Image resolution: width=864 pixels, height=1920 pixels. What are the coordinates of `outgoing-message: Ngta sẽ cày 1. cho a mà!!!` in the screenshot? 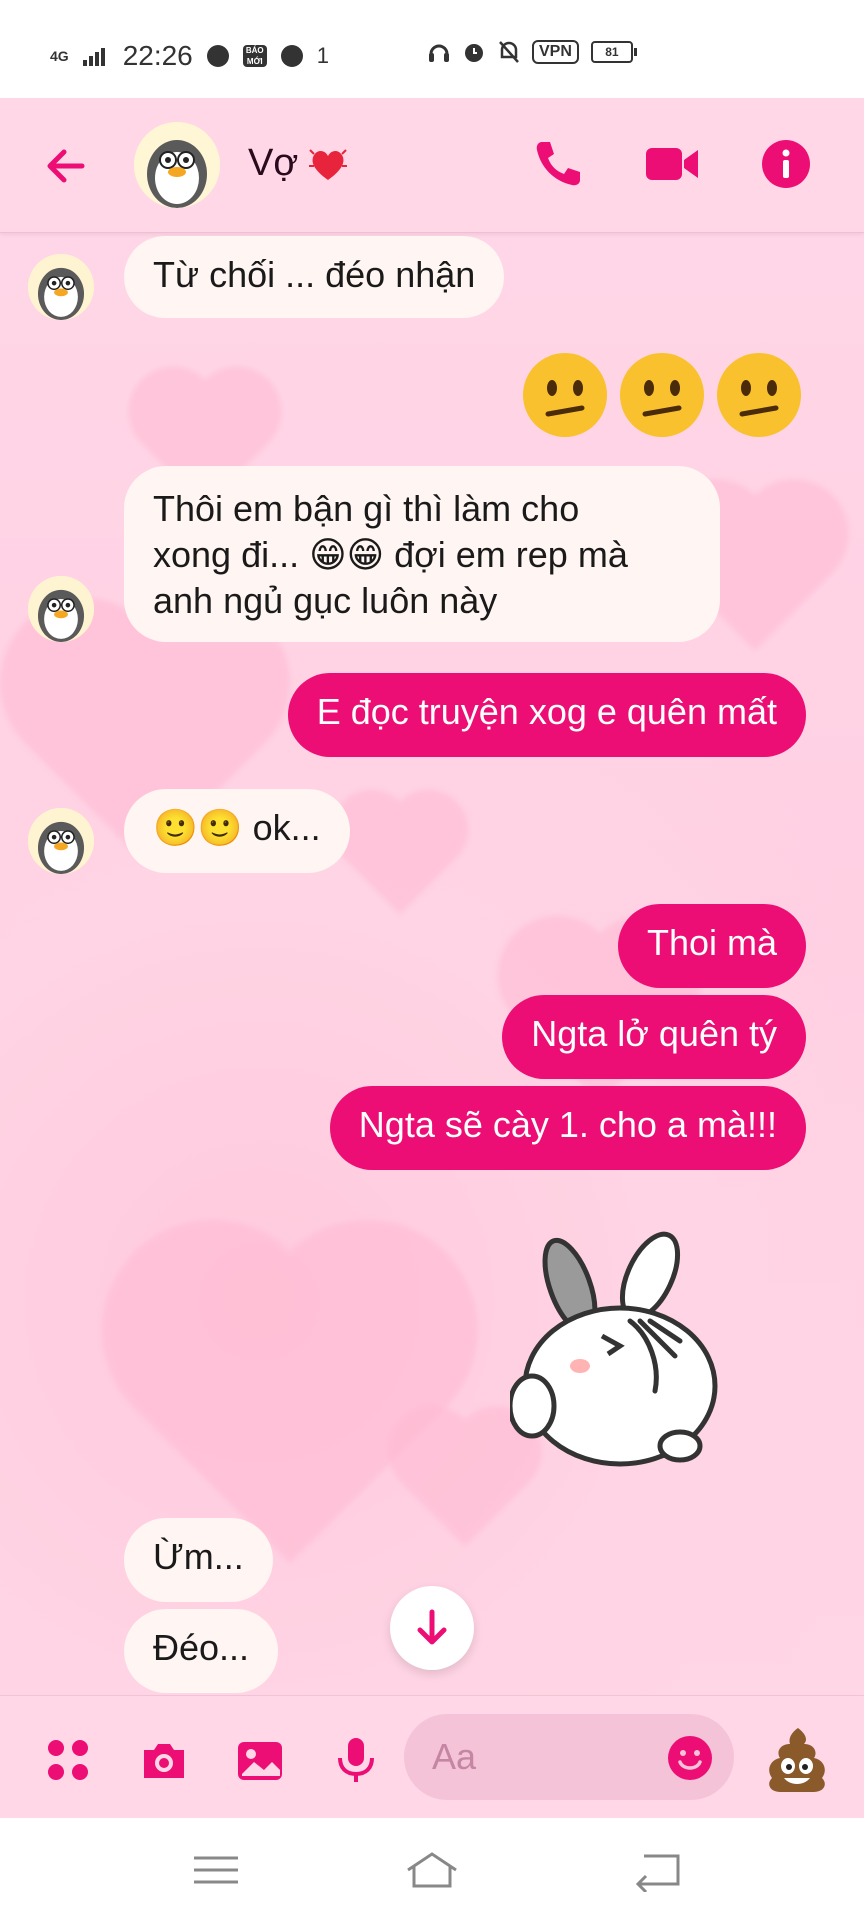 It's located at (567, 1128).